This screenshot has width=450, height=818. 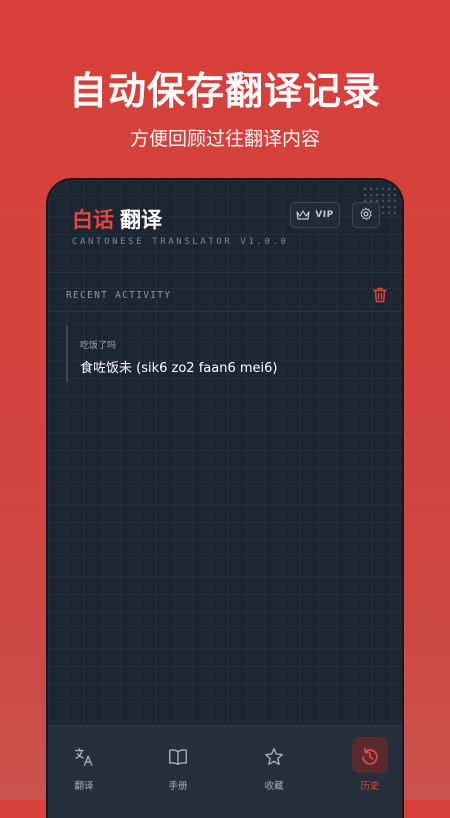 What do you see at coordinates (370, 757) in the screenshot?
I see `history-icon` at bounding box center [370, 757].